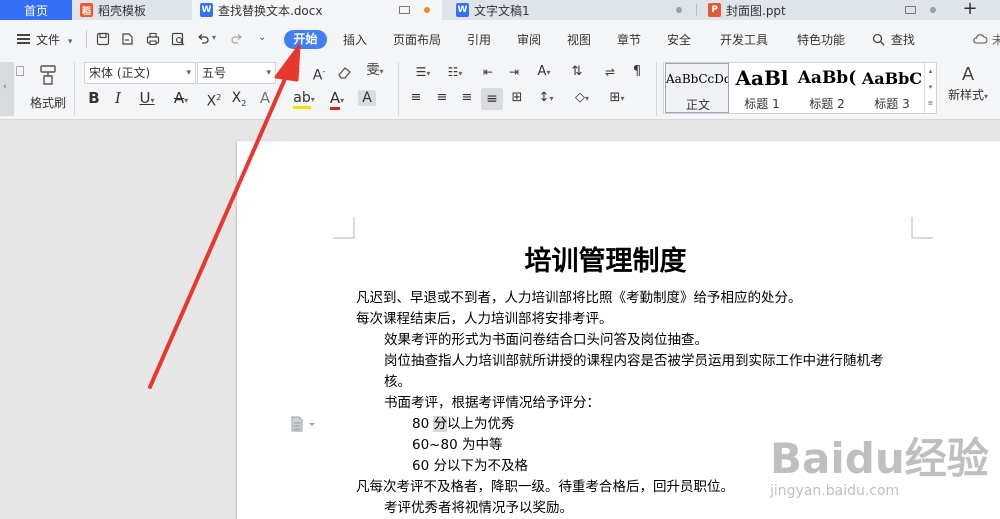  Describe the element at coordinates (479, 40) in the screenshot. I see `tab-reference: 引用` at that location.